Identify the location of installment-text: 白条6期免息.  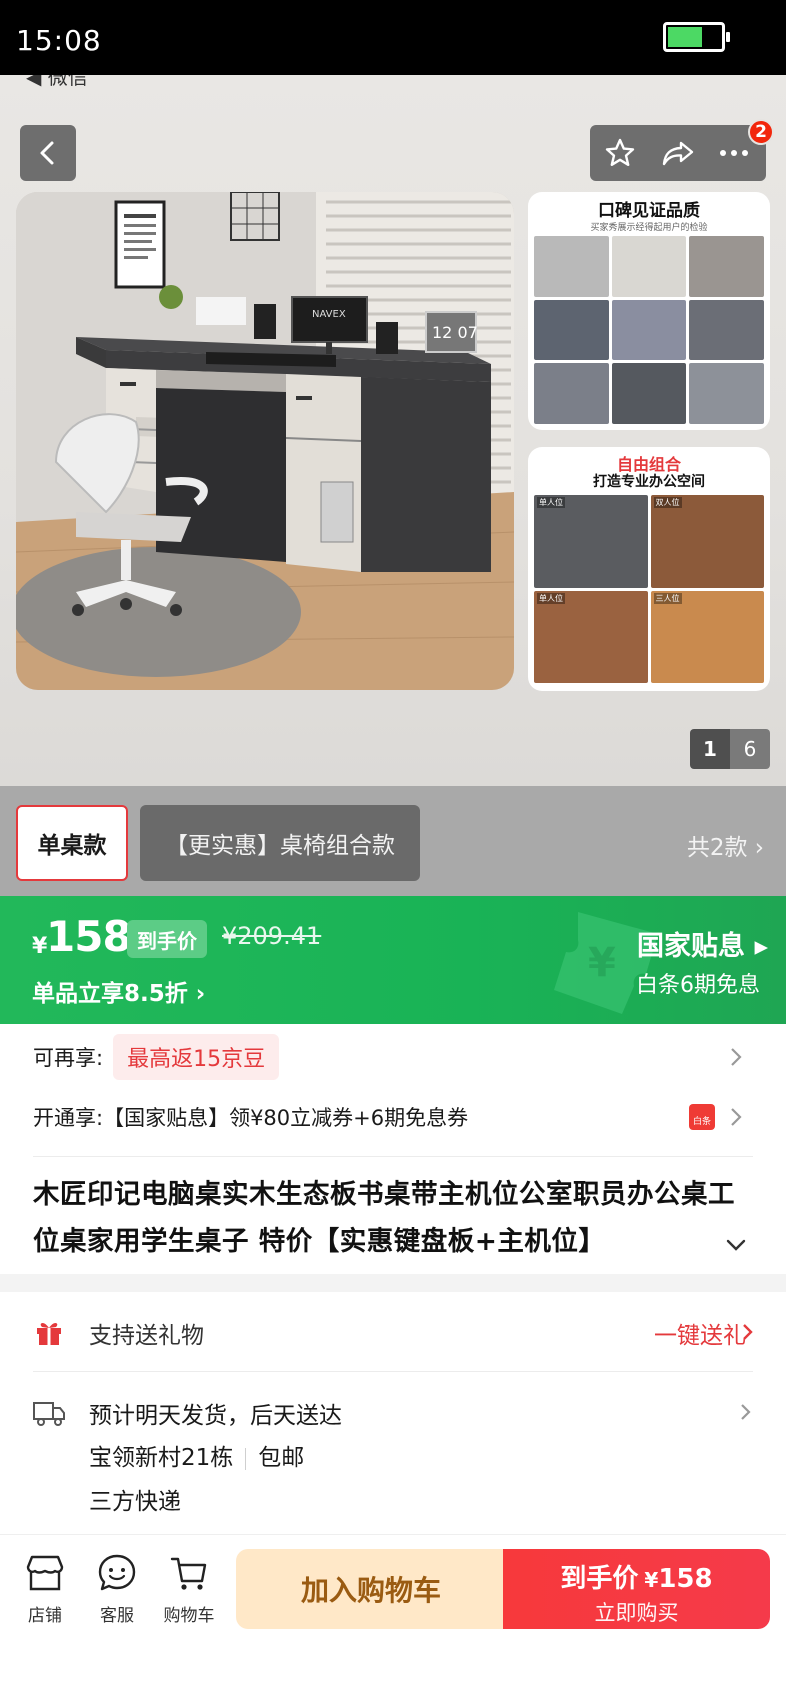
(698, 985).